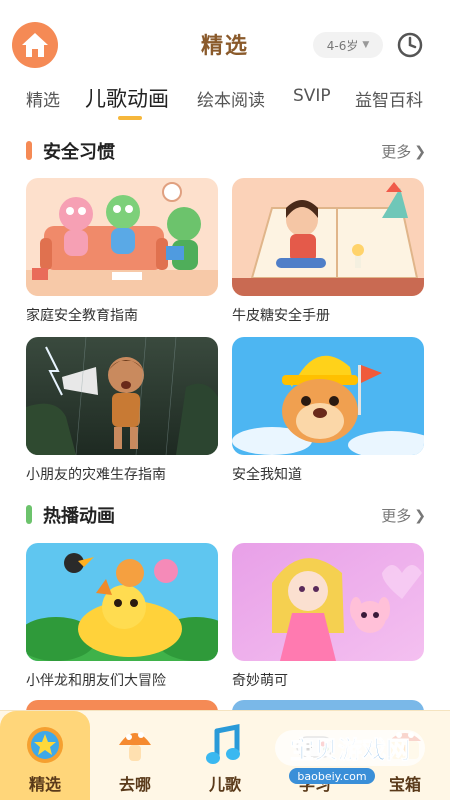  I want to click on section-header-safety: 安全习惯 更多 ❯, so click(226, 151).